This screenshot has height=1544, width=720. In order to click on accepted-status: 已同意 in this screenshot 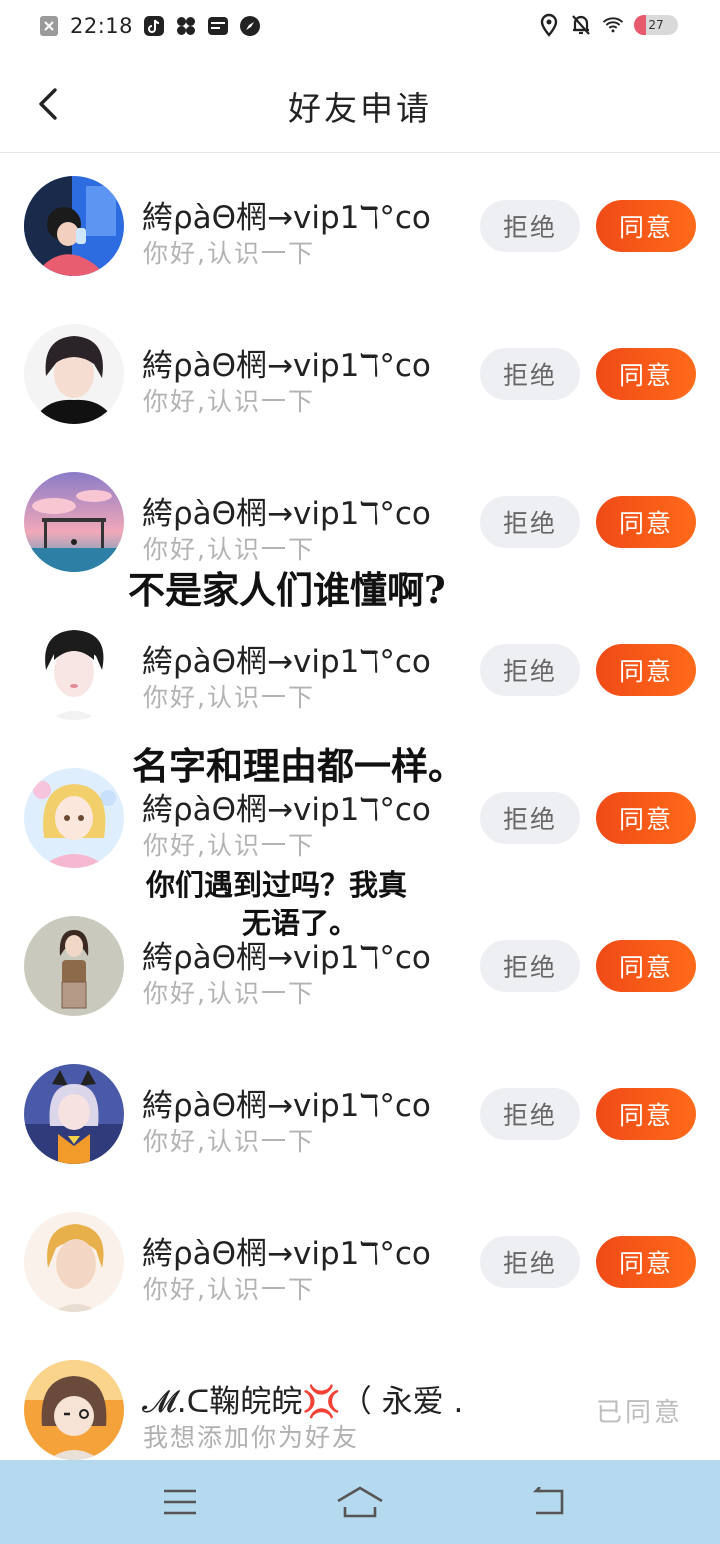, I will do `click(640, 1413)`.